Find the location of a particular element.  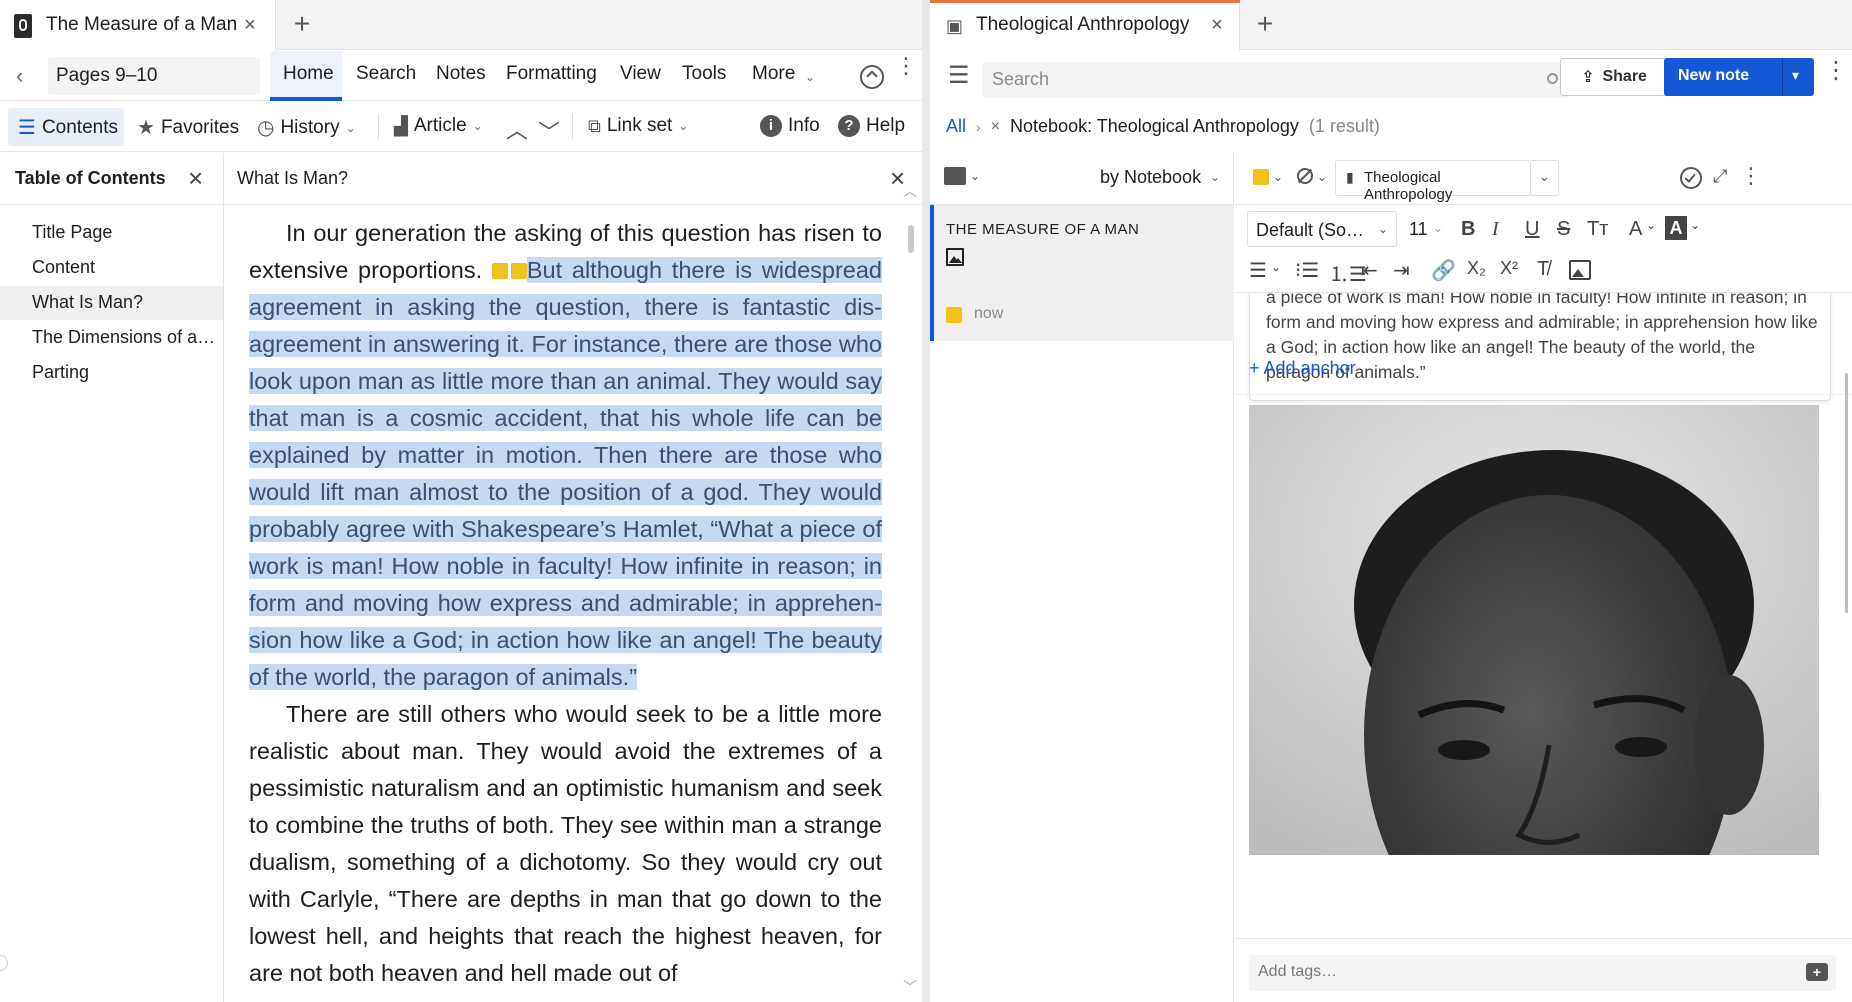

italic-icon: I is located at coordinates (1495, 229).